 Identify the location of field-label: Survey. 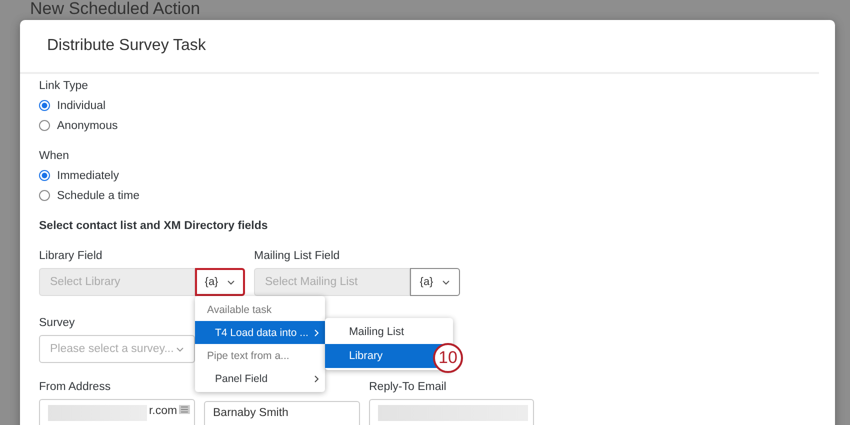
(57, 323).